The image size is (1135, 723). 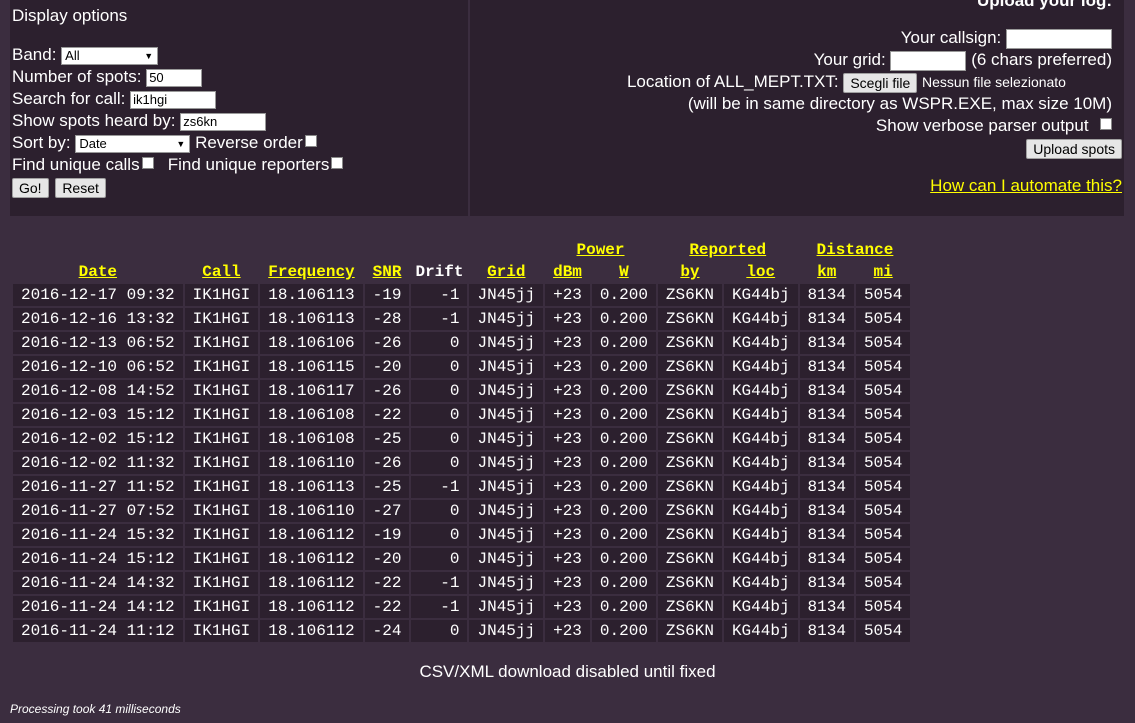 What do you see at coordinates (690, 272) in the screenshot?
I see `reported-by-column-header: by` at bounding box center [690, 272].